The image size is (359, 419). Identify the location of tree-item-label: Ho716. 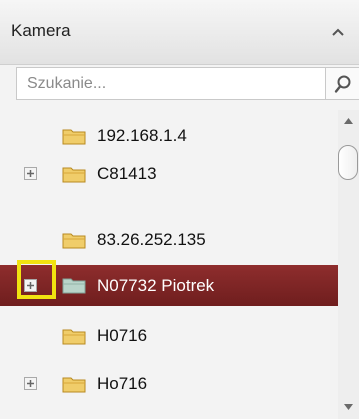
(122, 383).